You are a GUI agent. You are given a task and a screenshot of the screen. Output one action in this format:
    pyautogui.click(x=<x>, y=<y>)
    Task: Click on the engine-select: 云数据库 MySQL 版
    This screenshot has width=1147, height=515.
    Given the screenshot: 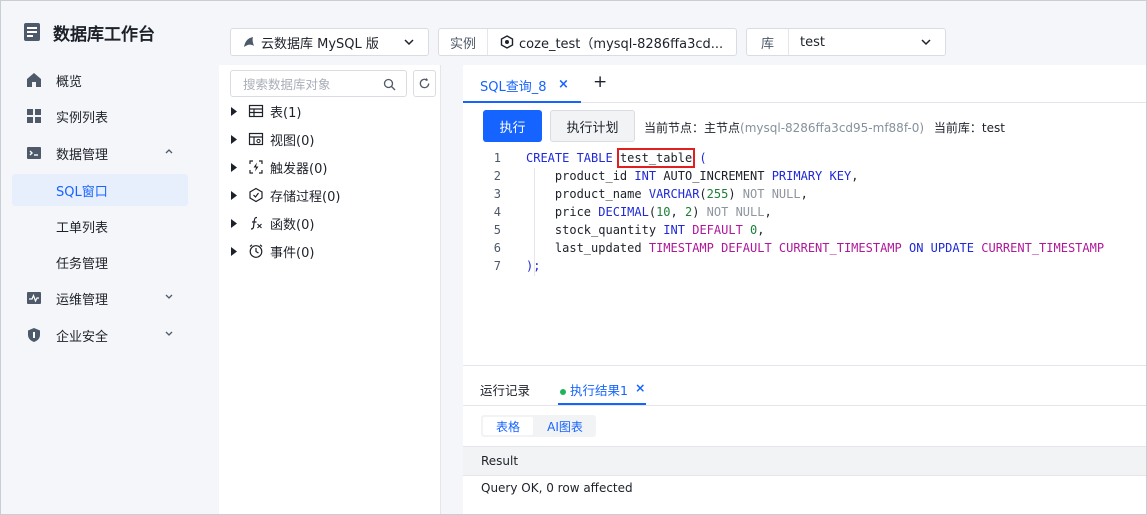 What is the action you would take?
    pyautogui.click(x=329, y=42)
    